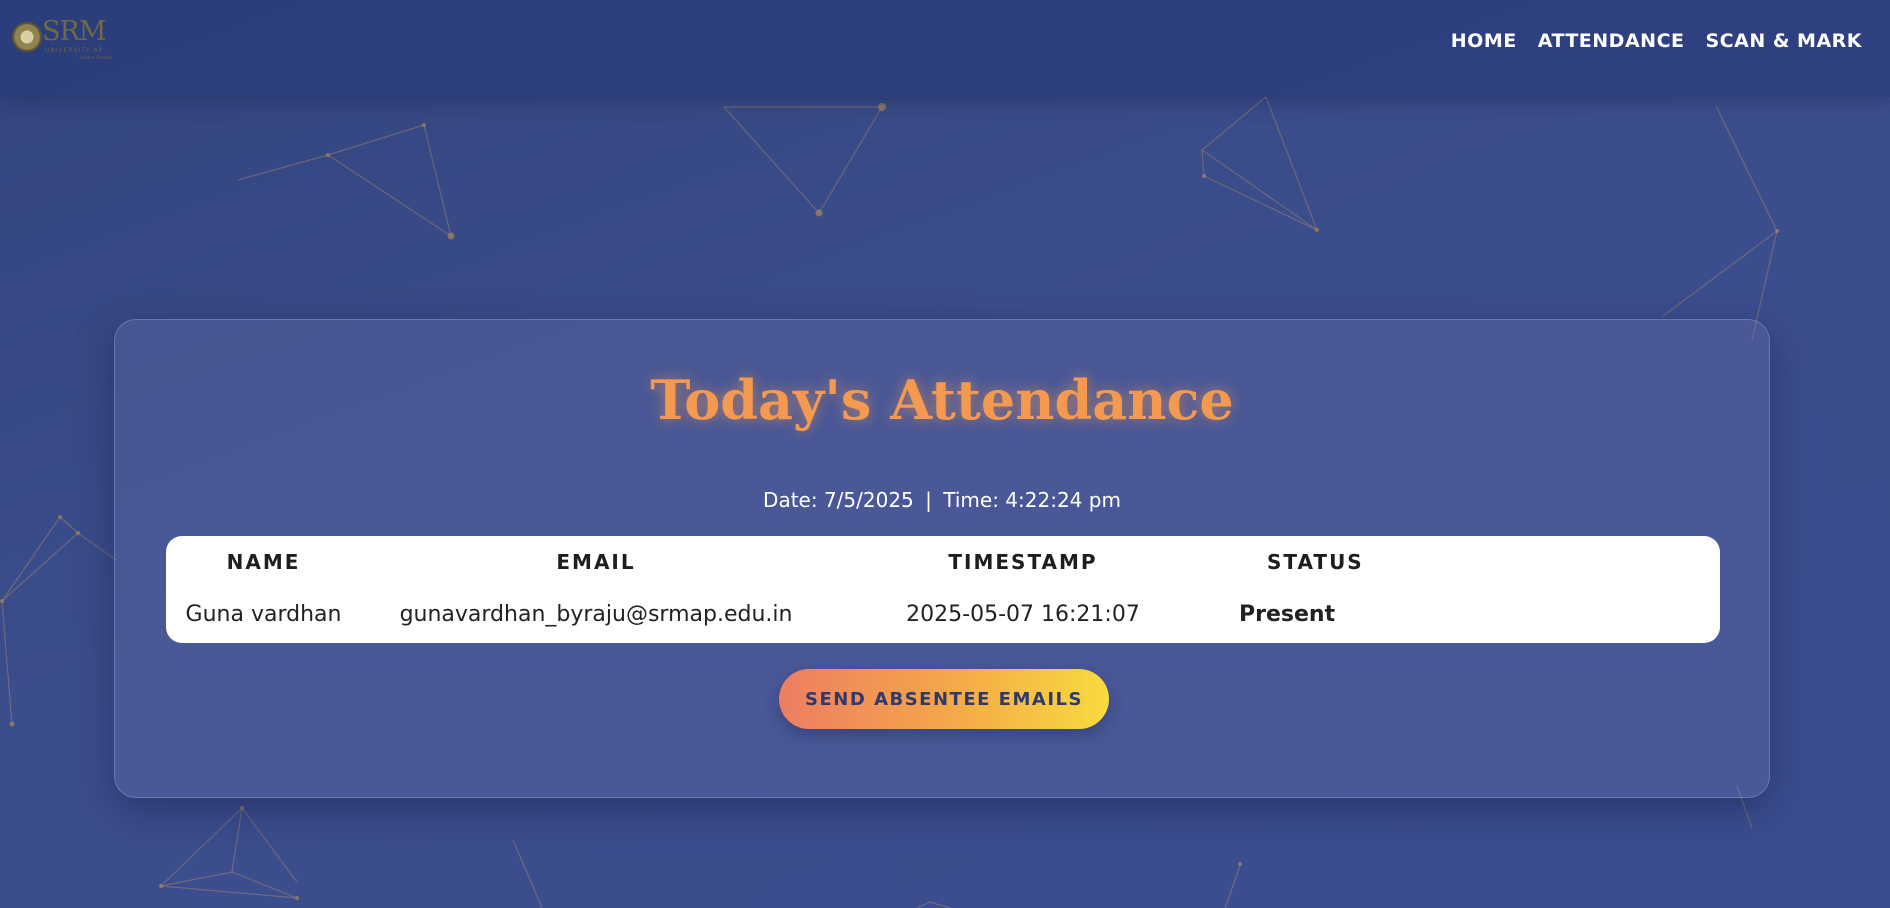 The height and width of the screenshot is (908, 1890). Describe the element at coordinates (74, 31) in the screenshot. I see `logo-wordmark: SRM` at that location.